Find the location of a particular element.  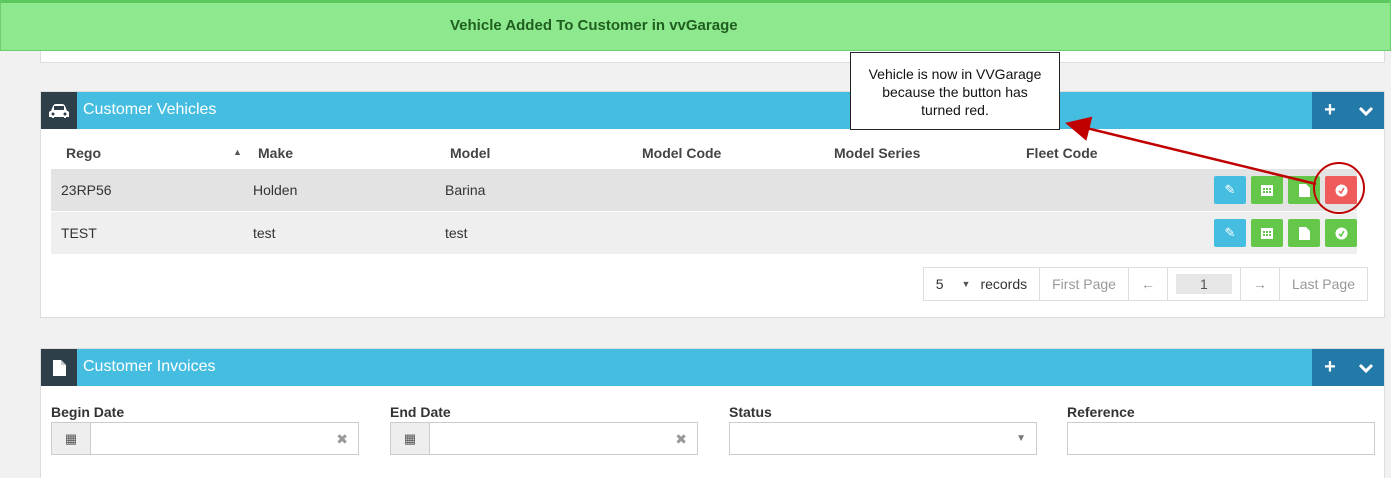

col-rego: Rego is located at coordinates (83, 153).